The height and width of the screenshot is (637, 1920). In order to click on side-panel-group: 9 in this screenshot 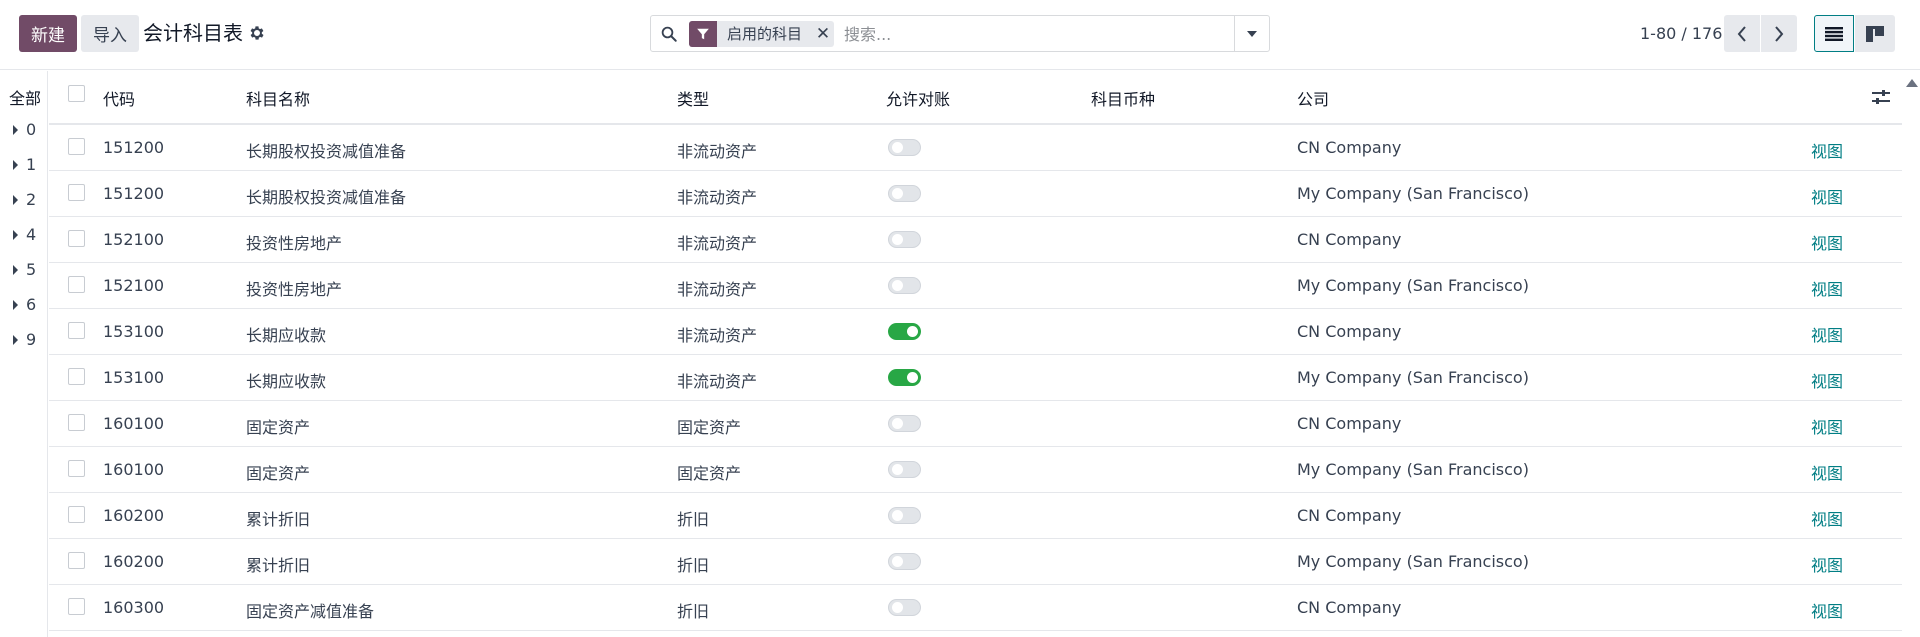, I will do `click(24, 339)`.